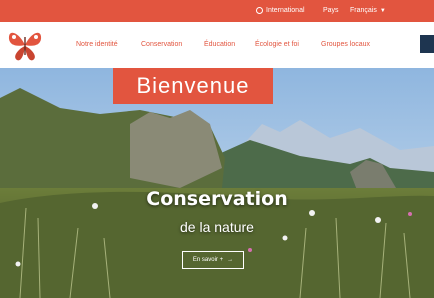 The height and width of the screenshot is (298, 434). I want to click on butterfly-logo, so click(25, 45).